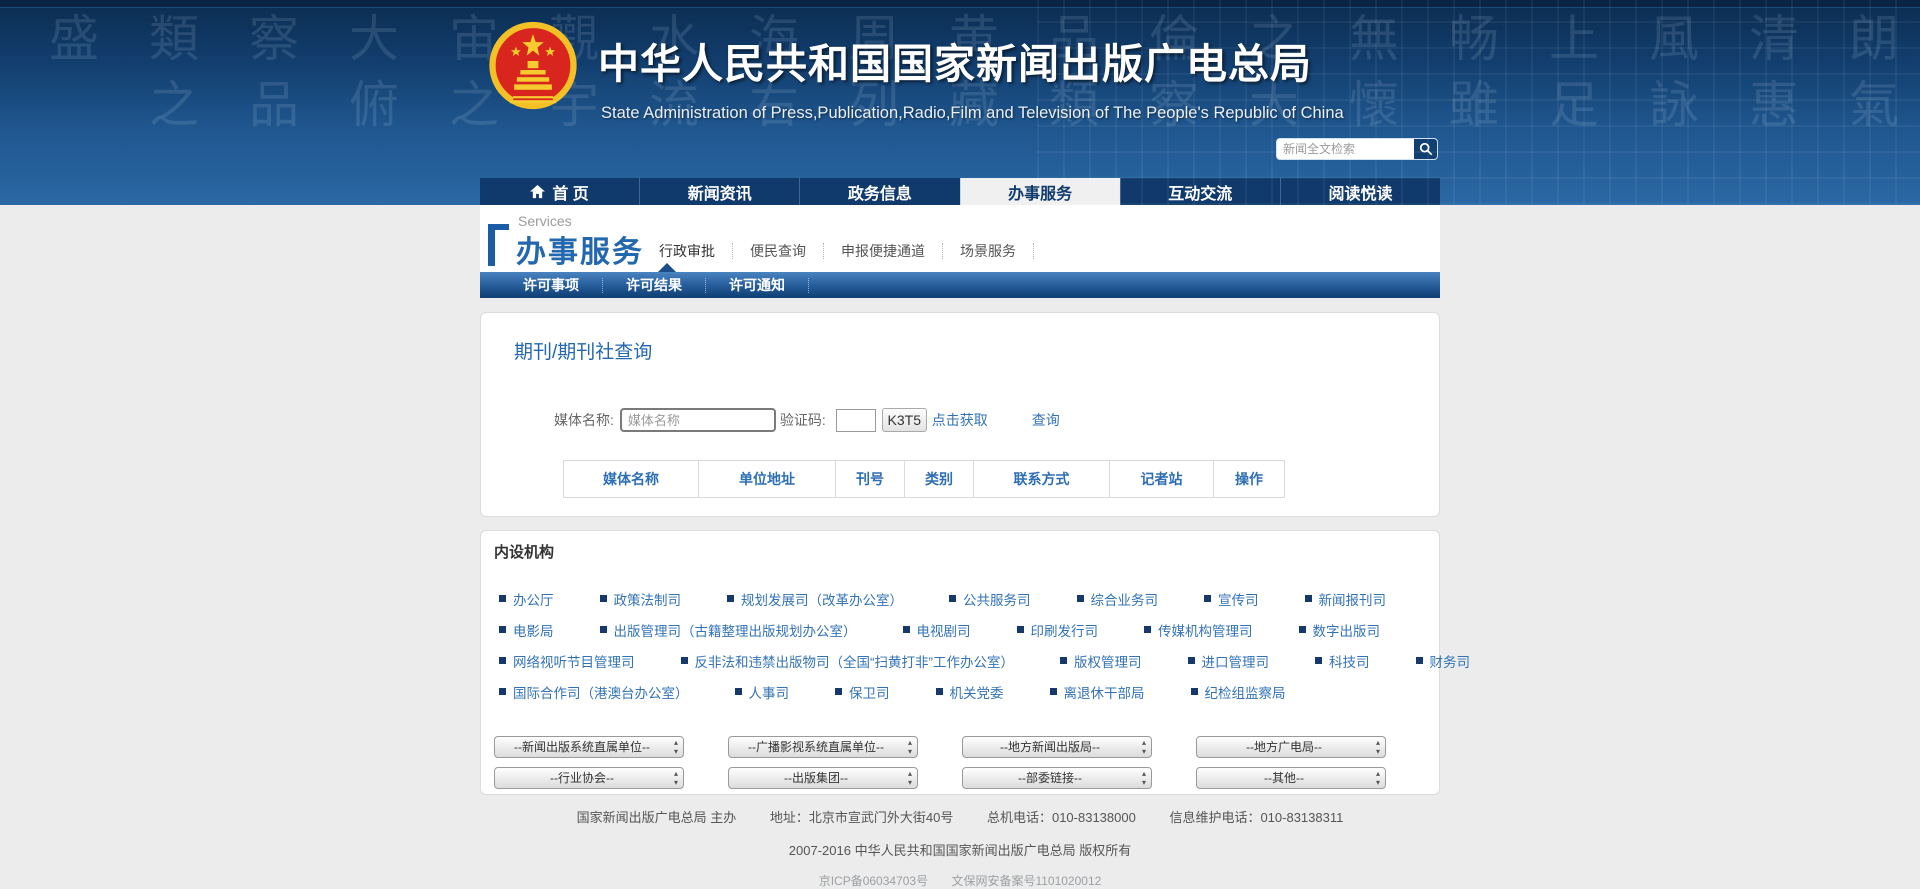 The width and height of the screenshot is (1920, 889). Describe the element at coordinates (822, 600) in the screenshot. I see `dept-link-label: 规划发展司（改革办公室）` at that location.